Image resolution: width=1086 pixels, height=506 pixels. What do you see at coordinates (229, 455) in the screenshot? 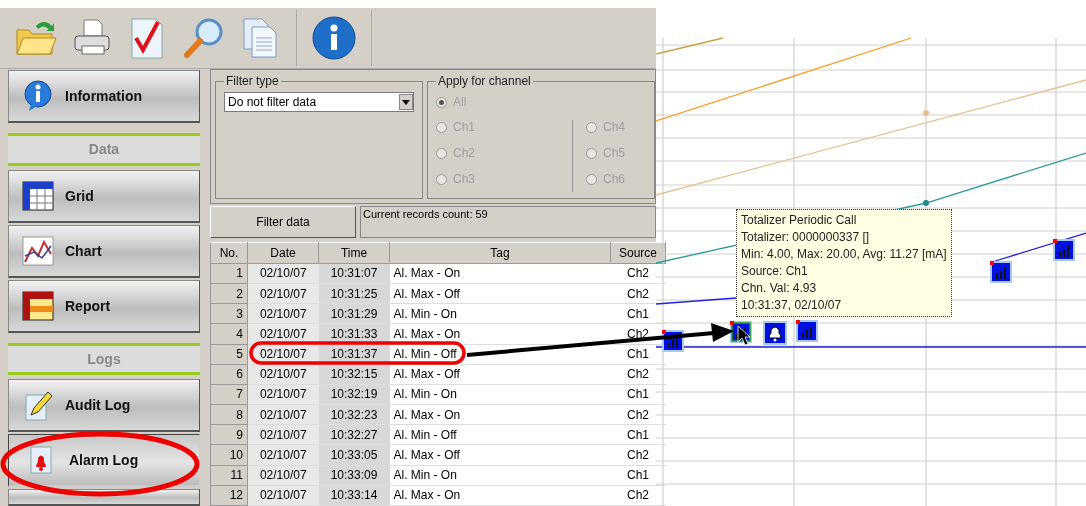
I see `table-cell: 10` at bounding box center [229, 455].